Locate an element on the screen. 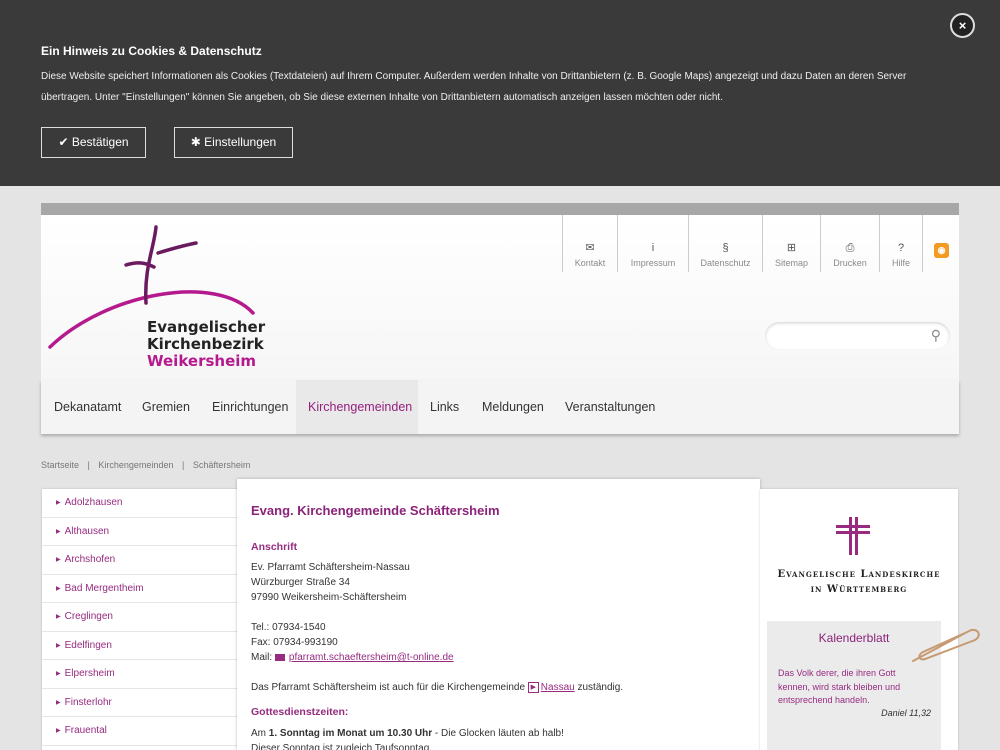  service-datenschutz: § Datenschutz is located at coordinates (725, 243).